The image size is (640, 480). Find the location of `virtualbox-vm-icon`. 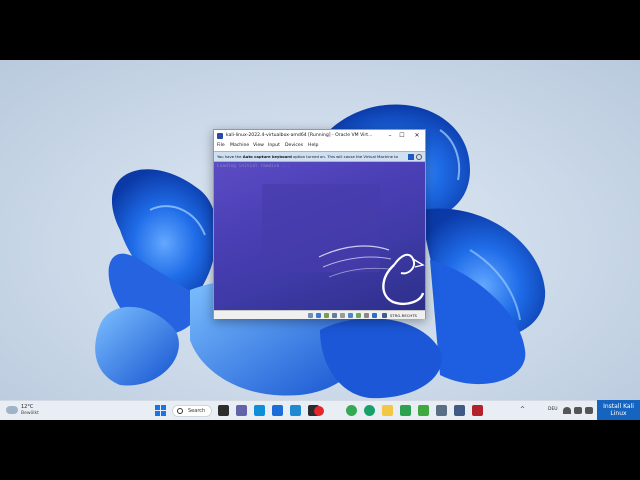

virtualbox-vm-icon is located at coordinates (477, 410).